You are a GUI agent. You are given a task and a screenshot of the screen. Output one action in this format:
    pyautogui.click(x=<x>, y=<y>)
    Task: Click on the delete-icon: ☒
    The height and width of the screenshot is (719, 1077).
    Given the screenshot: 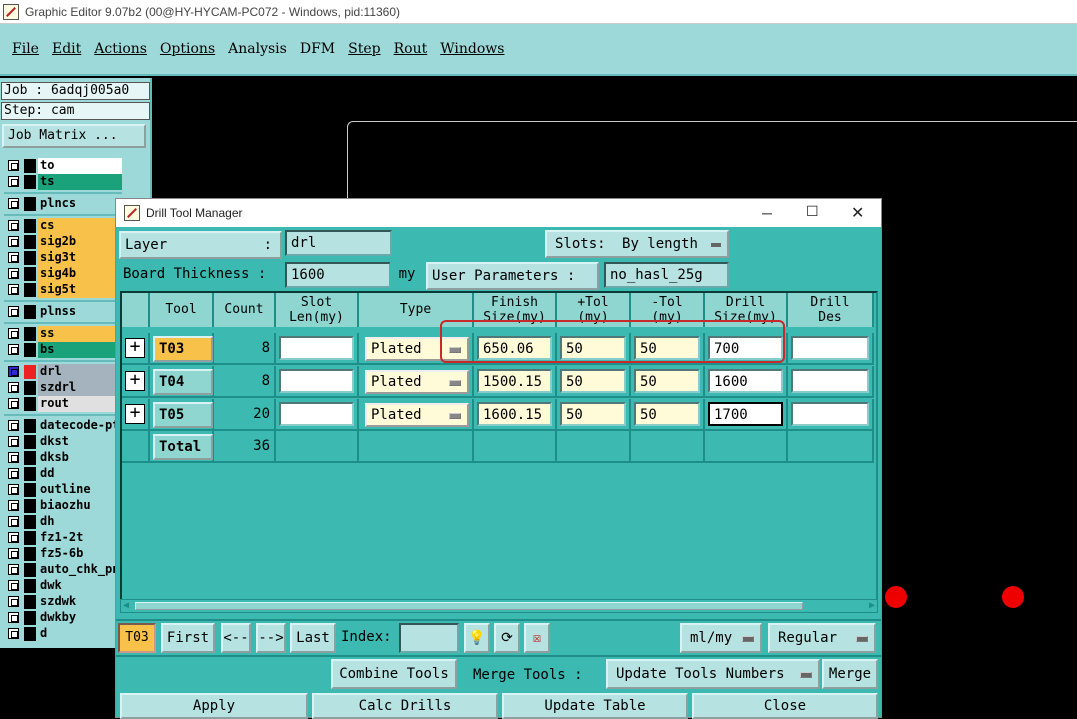 What is the action you would take?
    pyautogui.click(x=537, y=638)
    